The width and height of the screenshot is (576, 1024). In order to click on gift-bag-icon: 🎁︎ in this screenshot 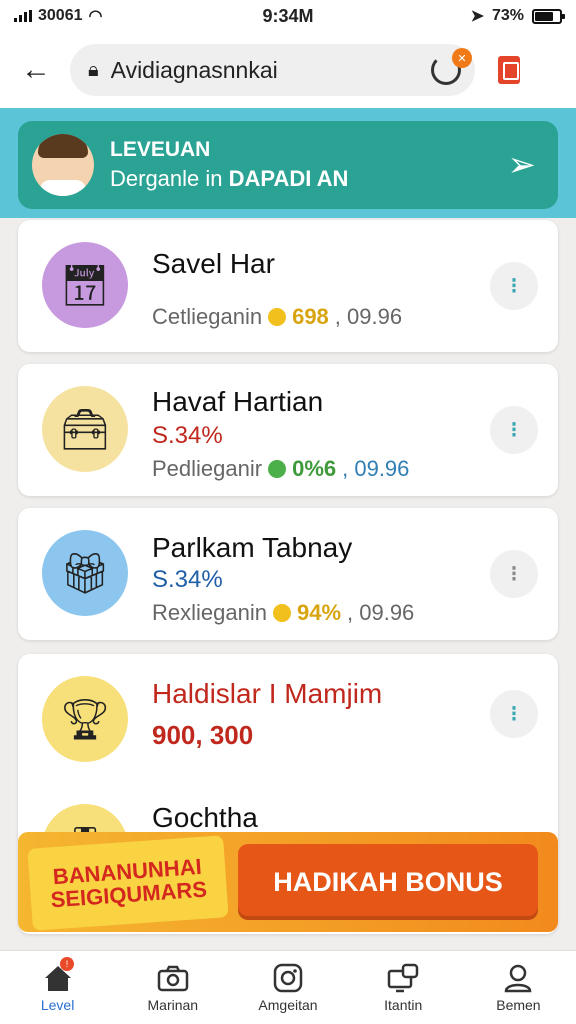, I will do `click(85, 573)`.